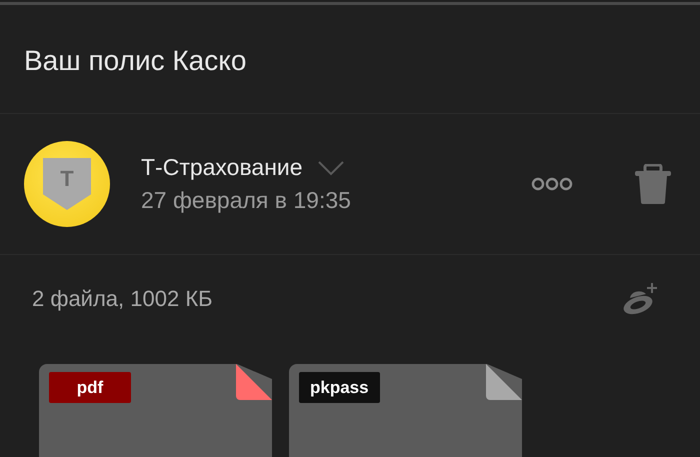 The height and width of the screenshot is (457, 700). What do you see at coordinates (155, 410) in the screenshot?
I see `file-card: pdf` at bounding box center [155, 410].